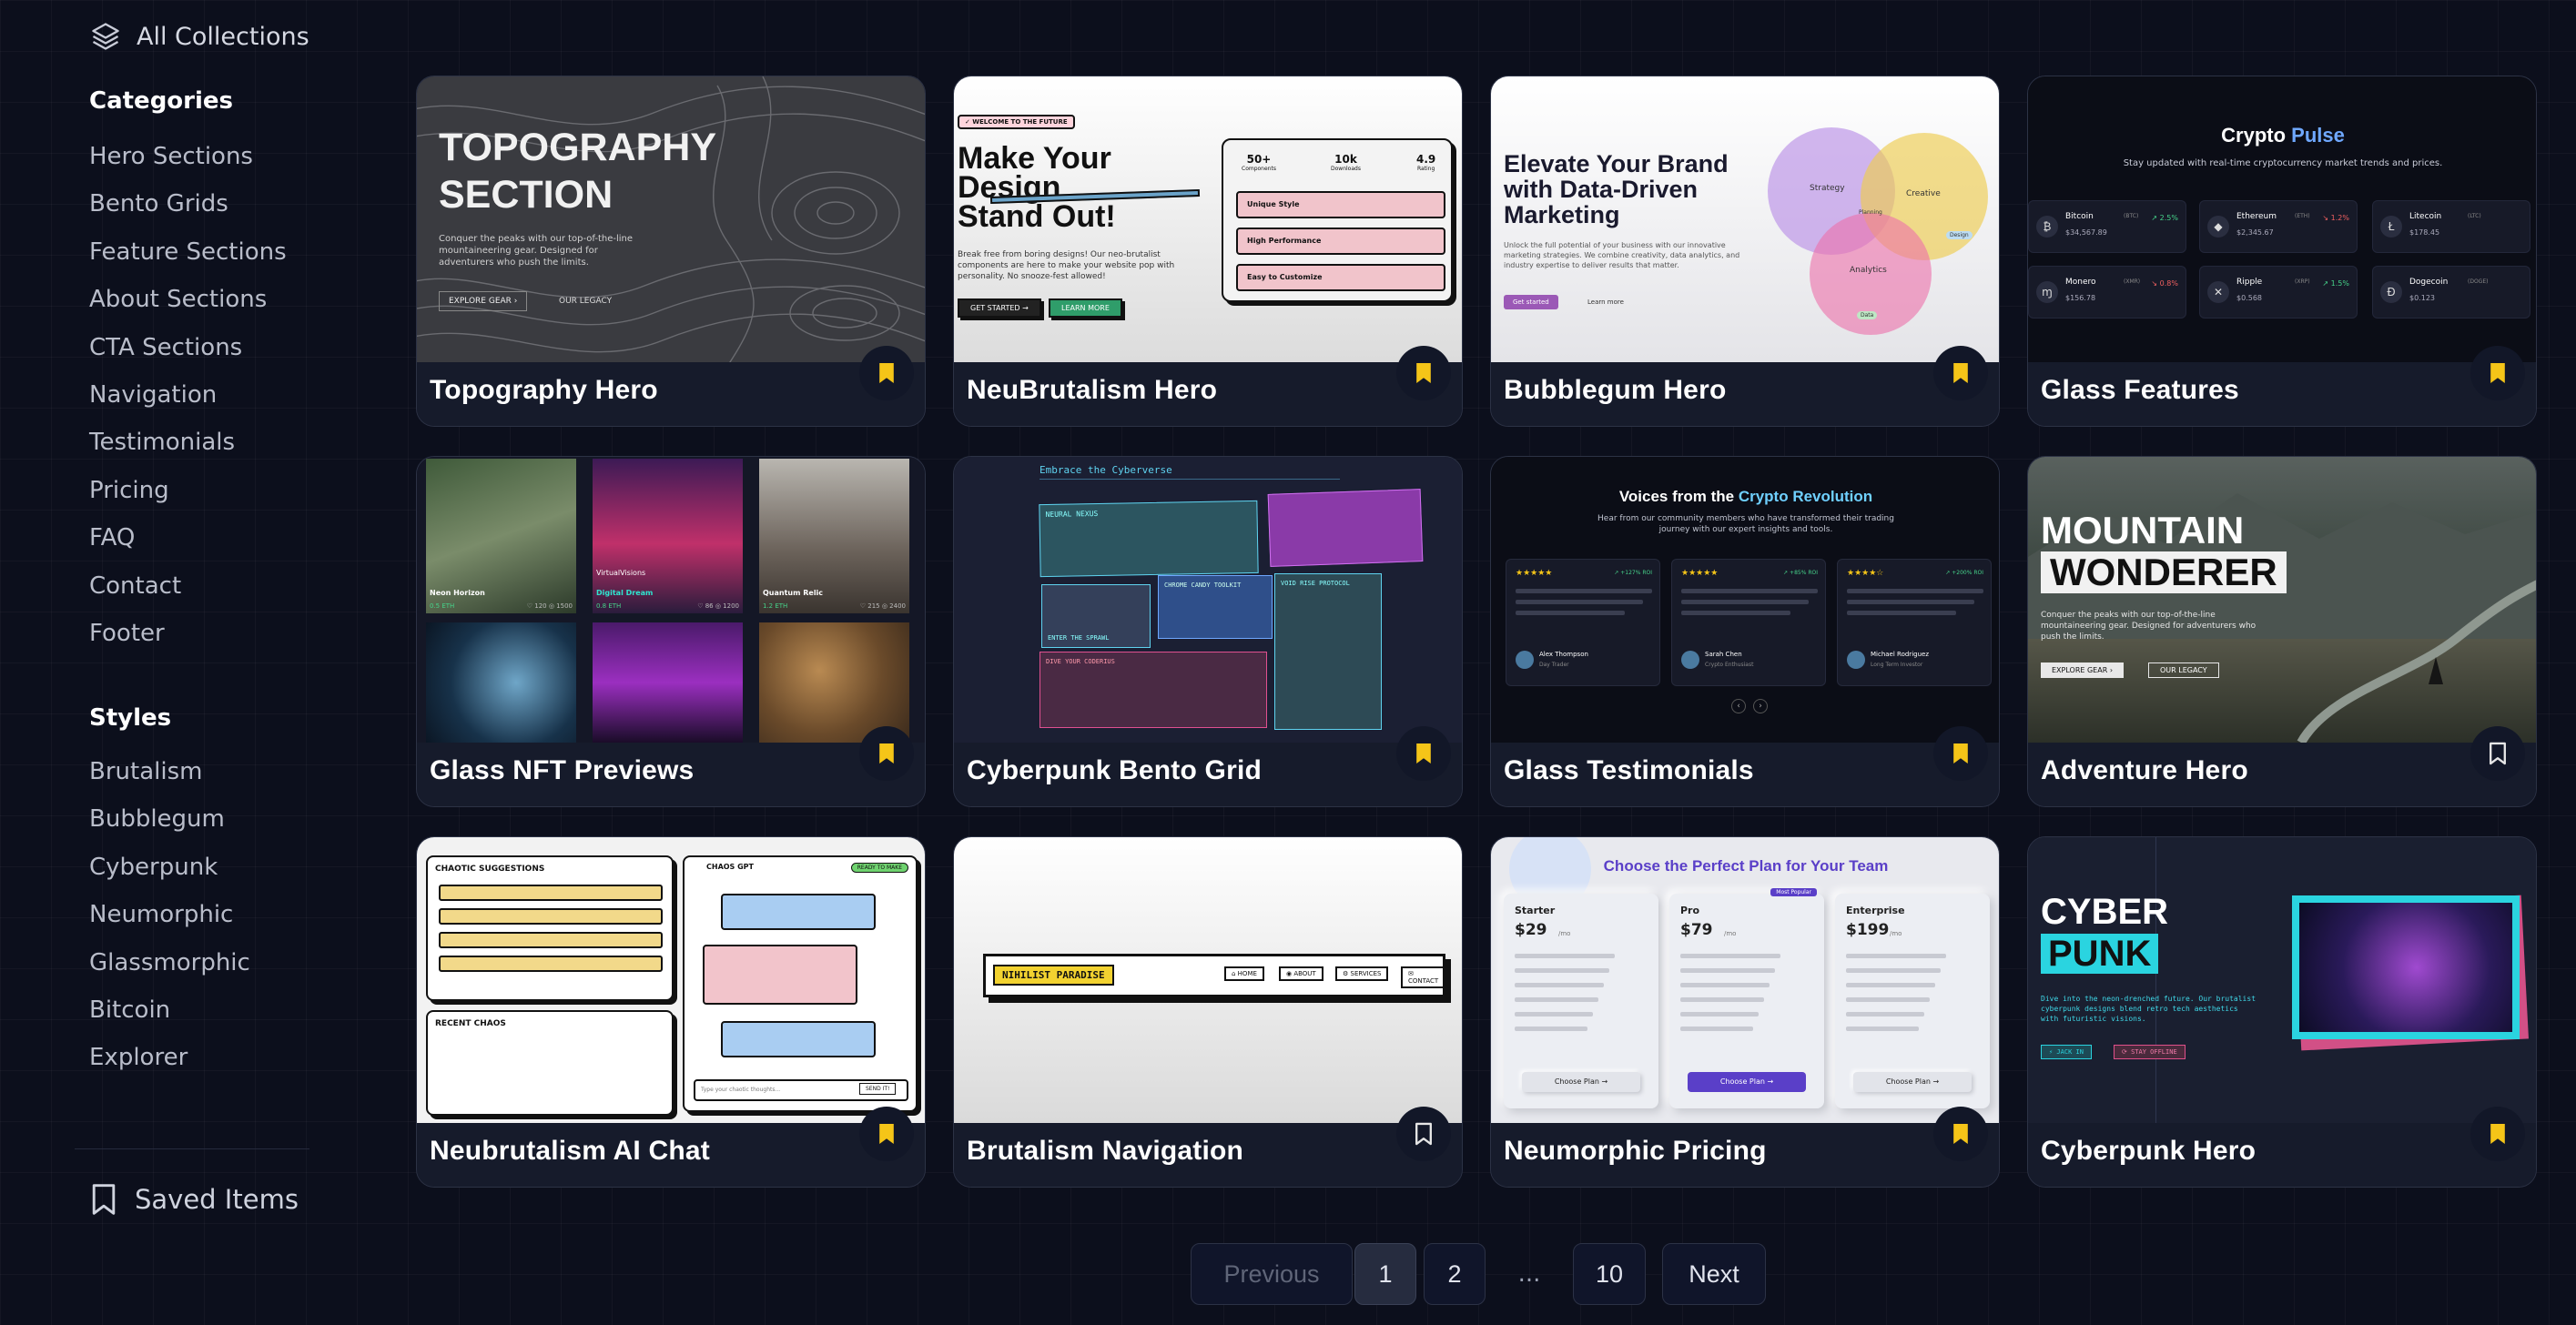 The height and width of the screenshot is (1325, 2576). Describe the element at coordinates (1635, 1151) in the screenshot. I see `card-title: Neumorphic Pricing` at that location.